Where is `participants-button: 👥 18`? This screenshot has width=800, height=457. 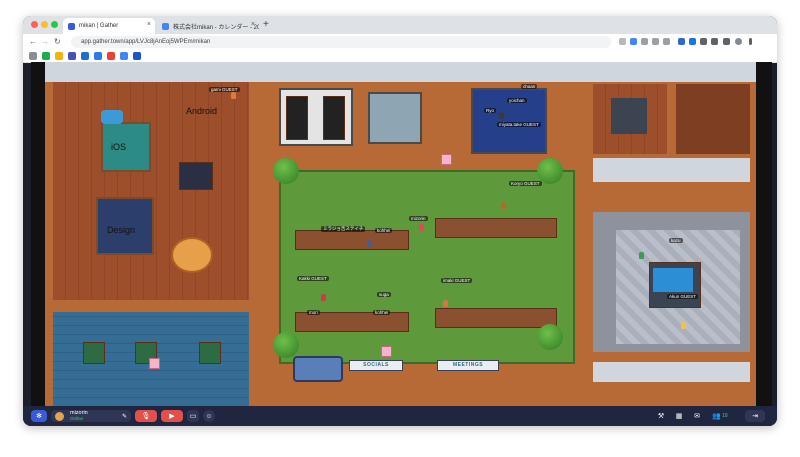 participants-button: 👥 18 is located at coordinates (720, 416).